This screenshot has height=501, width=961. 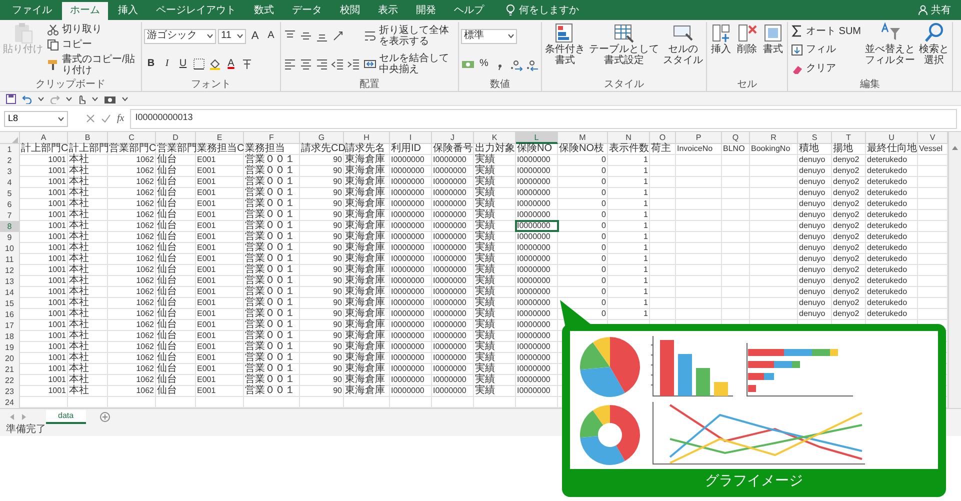 What do you see at coordinates (306, 64) in the screenshot?
I see `align-center-icon` at bounding box center [306, 64].